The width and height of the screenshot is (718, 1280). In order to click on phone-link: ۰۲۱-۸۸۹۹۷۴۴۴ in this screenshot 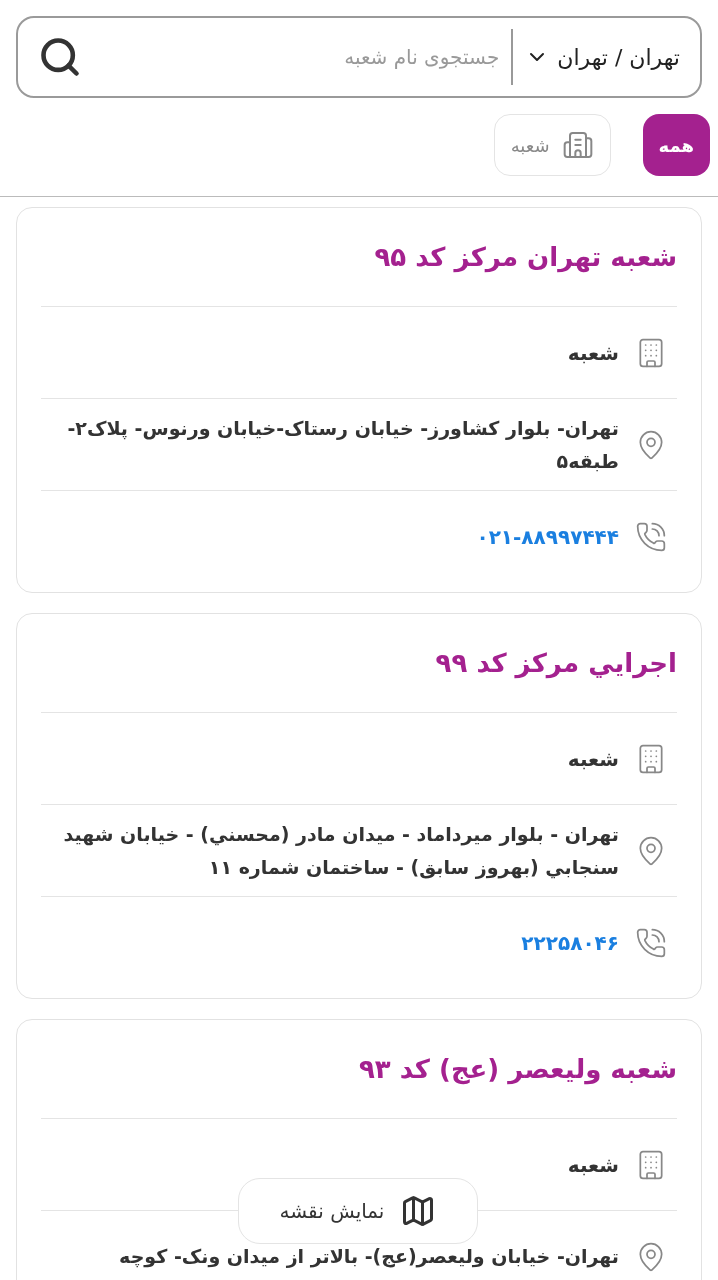, I will do `click(547, 536)`.